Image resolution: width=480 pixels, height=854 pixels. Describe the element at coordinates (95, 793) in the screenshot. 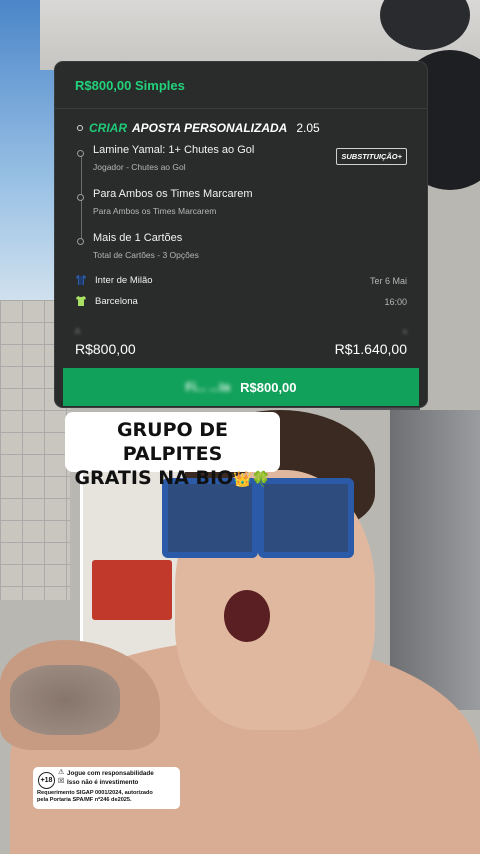

I see `notice-footer-line1: Requerimento SIGAP 0001/2024, autorizado` at that location.